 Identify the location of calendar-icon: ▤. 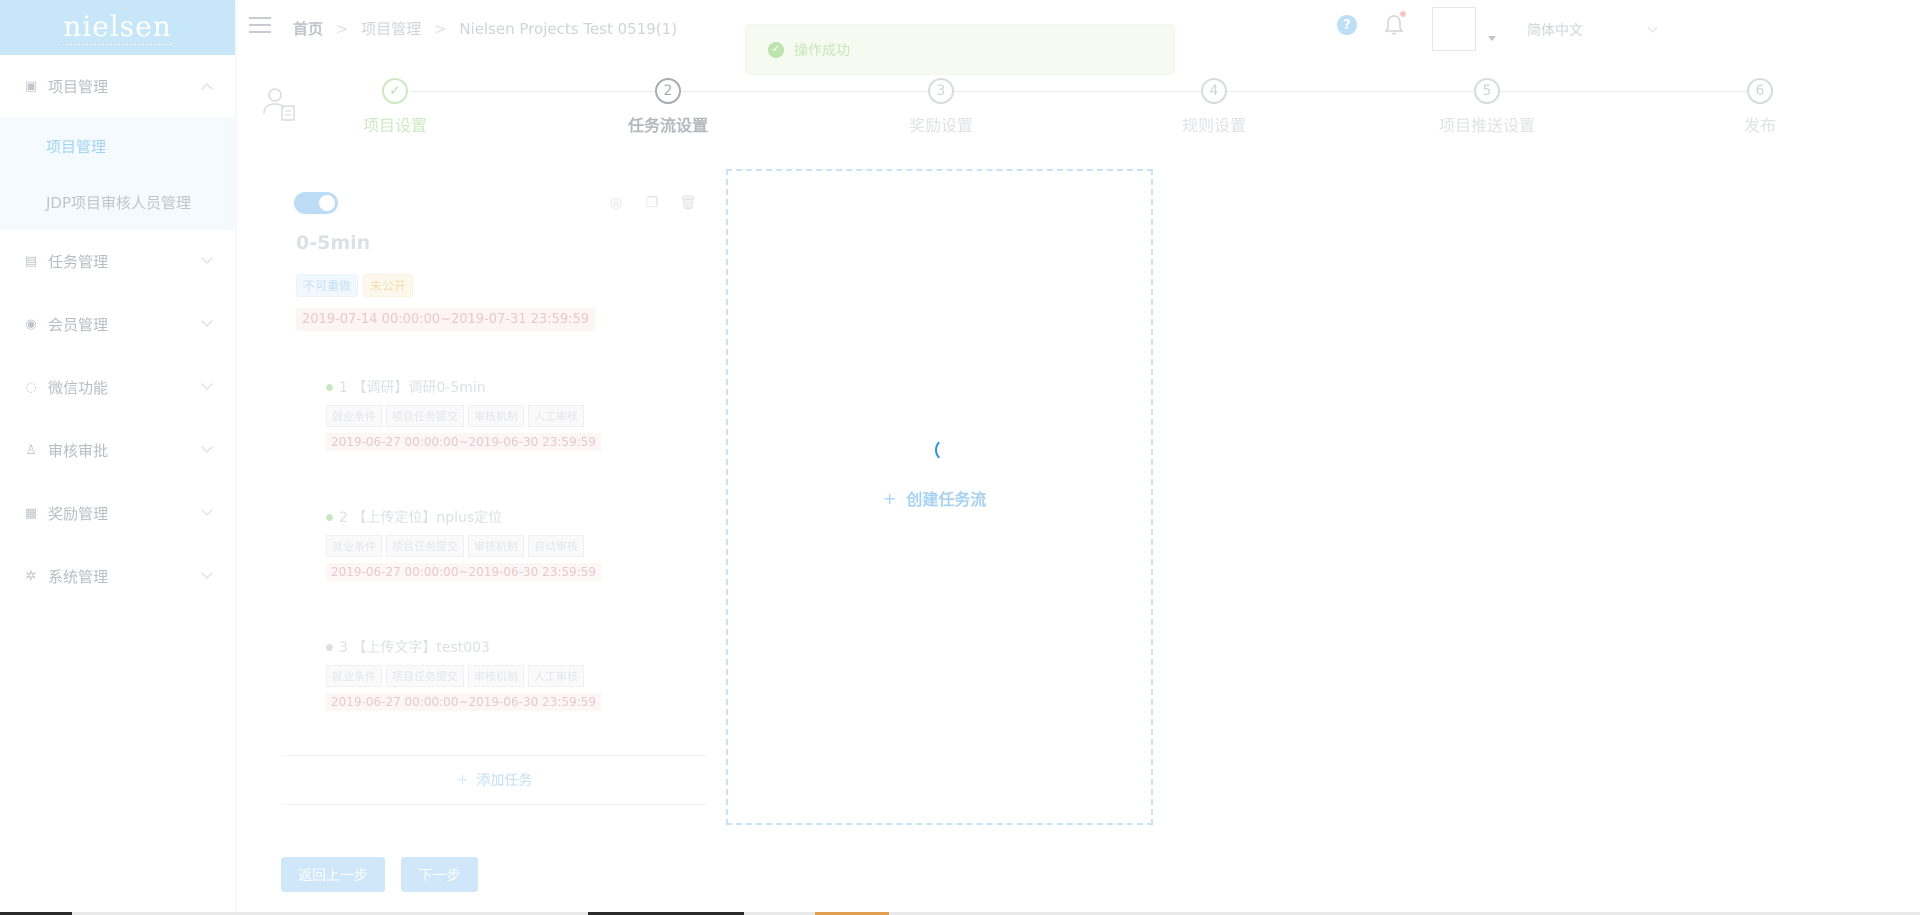
(31, 261).